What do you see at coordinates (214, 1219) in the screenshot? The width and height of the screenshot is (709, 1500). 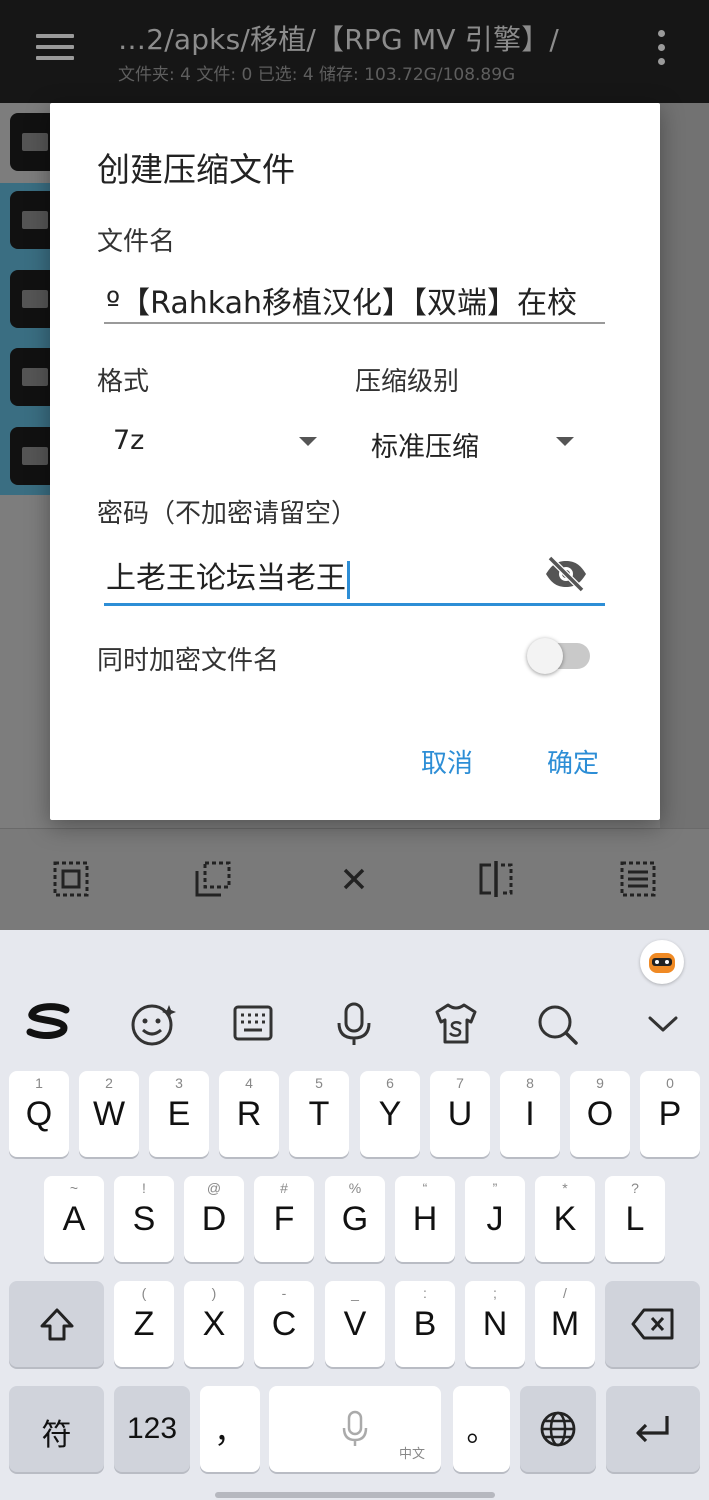 I see `key-d: @ D` at bounding box center [214, 1219].